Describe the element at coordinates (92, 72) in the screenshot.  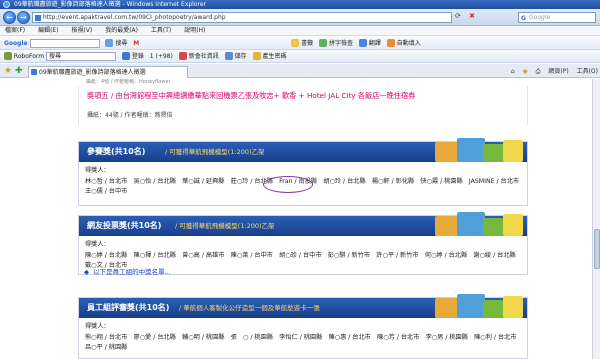
I see `tab-label: 09華航職盡旅遊_影像詩部落格達人徵選` at that location.